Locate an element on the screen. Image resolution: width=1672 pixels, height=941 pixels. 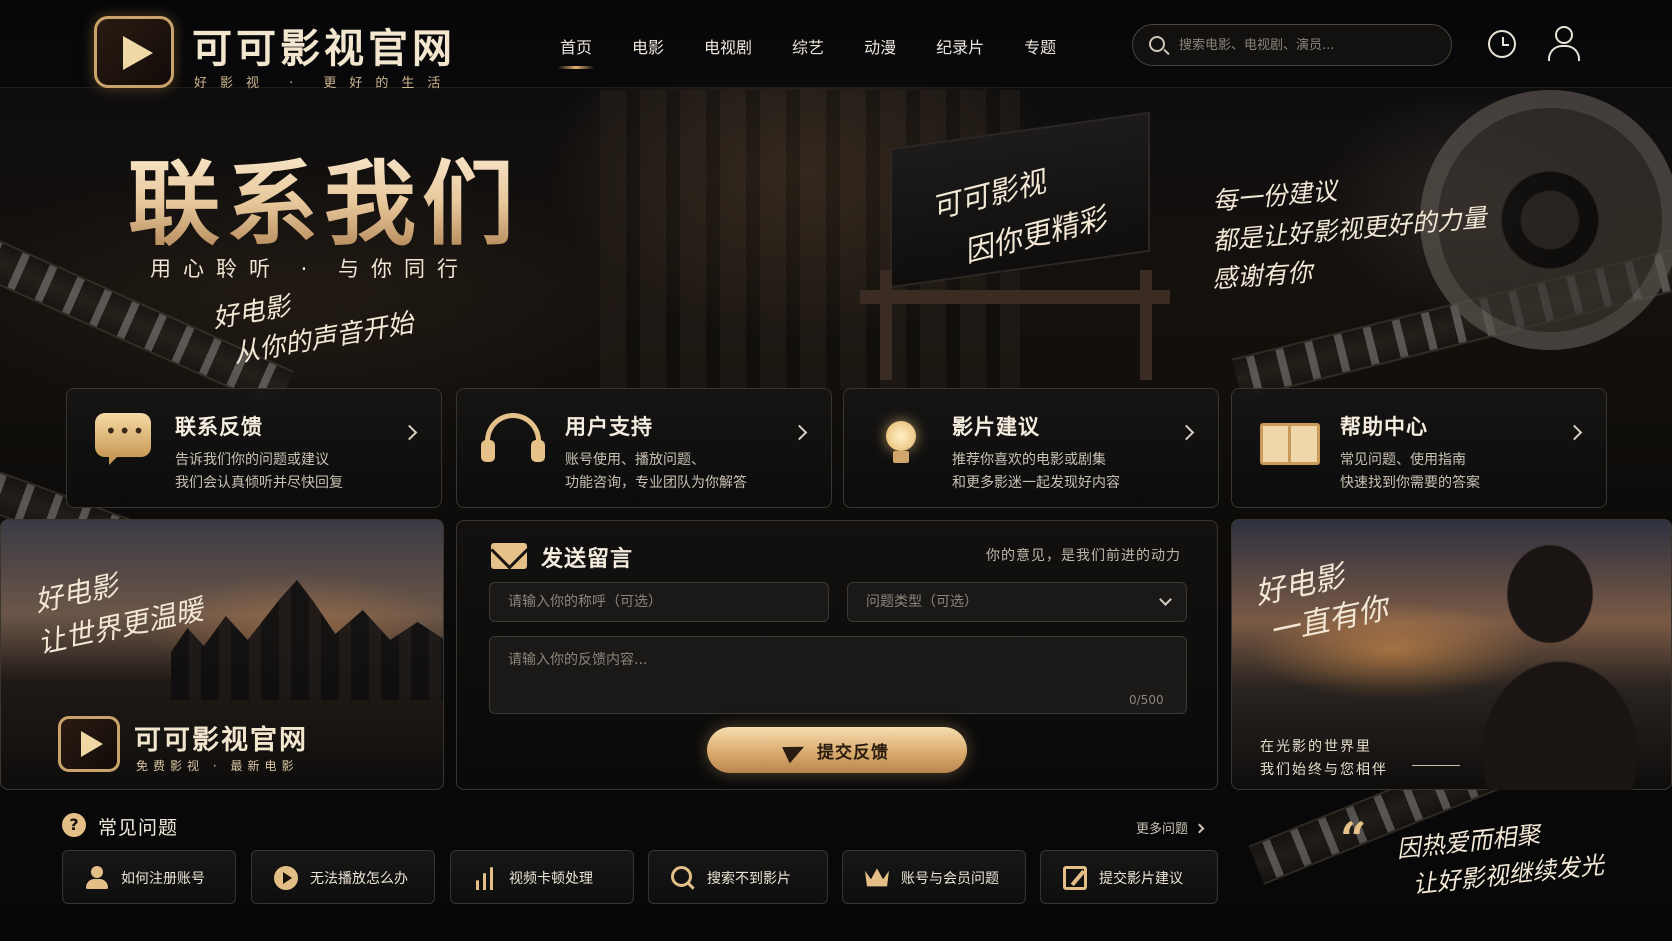
faq-item-register: 如何注册账号 is located at coordinates (149, 877).